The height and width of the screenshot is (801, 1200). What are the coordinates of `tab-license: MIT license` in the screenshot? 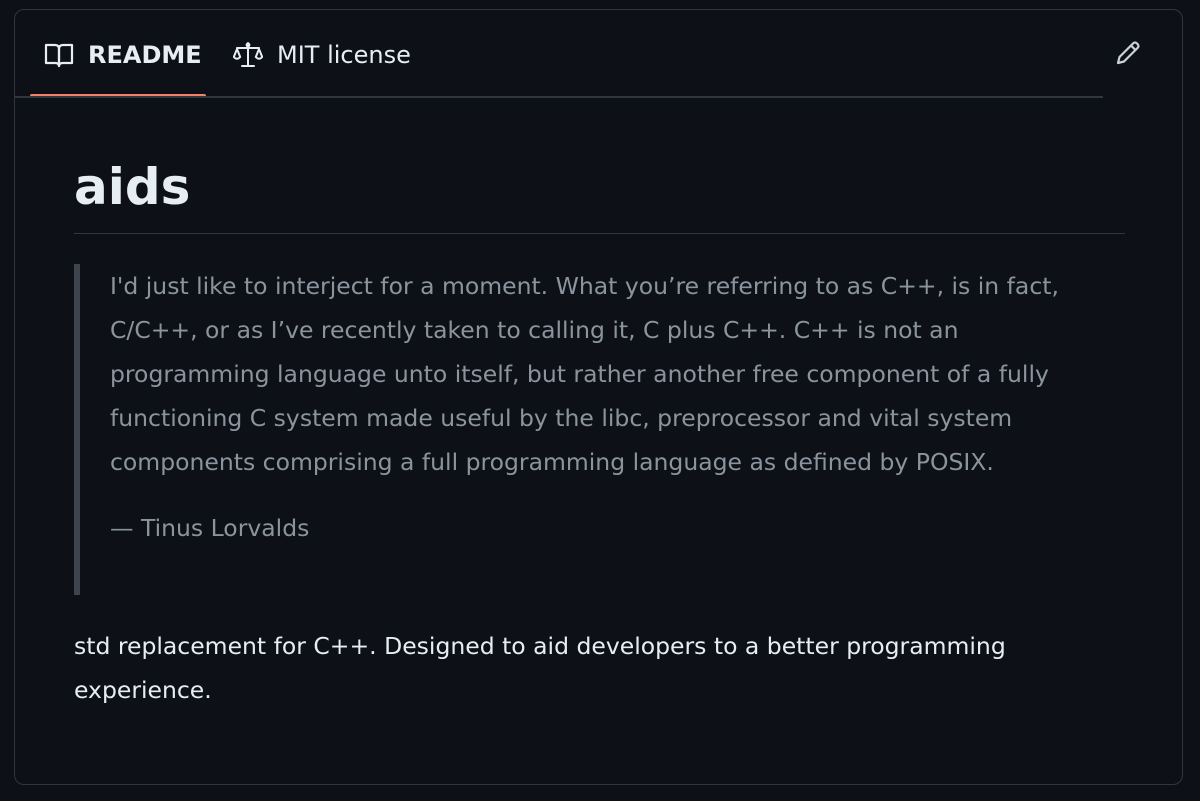 It's located at (333, 54).